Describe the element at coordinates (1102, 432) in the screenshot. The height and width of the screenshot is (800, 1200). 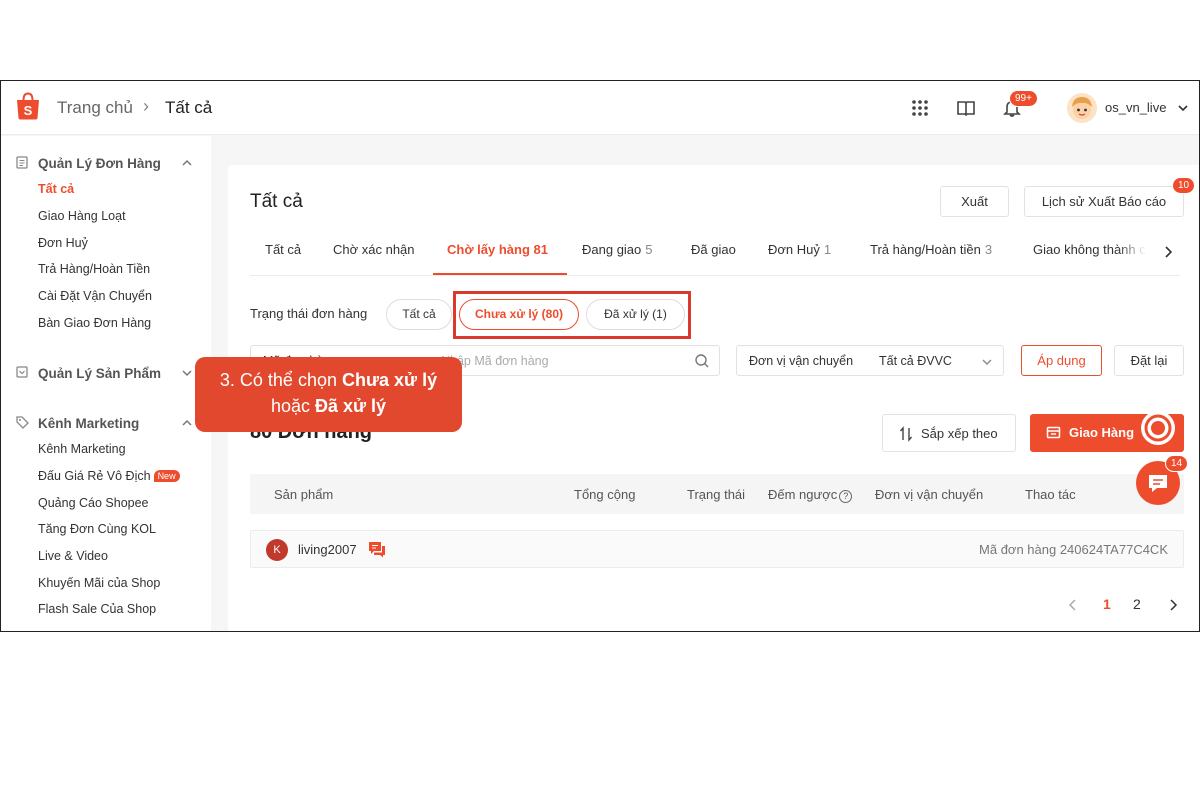
I see `ship-label: Giao Hàng` at that location.